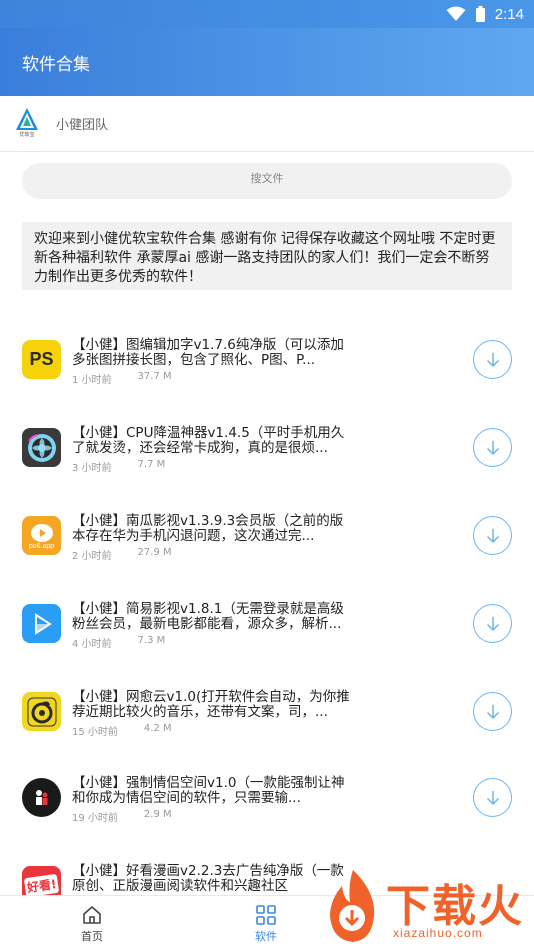  What do you see at coordinates (41, 447) in the screenshot?
I see `cooling-fan-icon` at bounding box center [41, 447].